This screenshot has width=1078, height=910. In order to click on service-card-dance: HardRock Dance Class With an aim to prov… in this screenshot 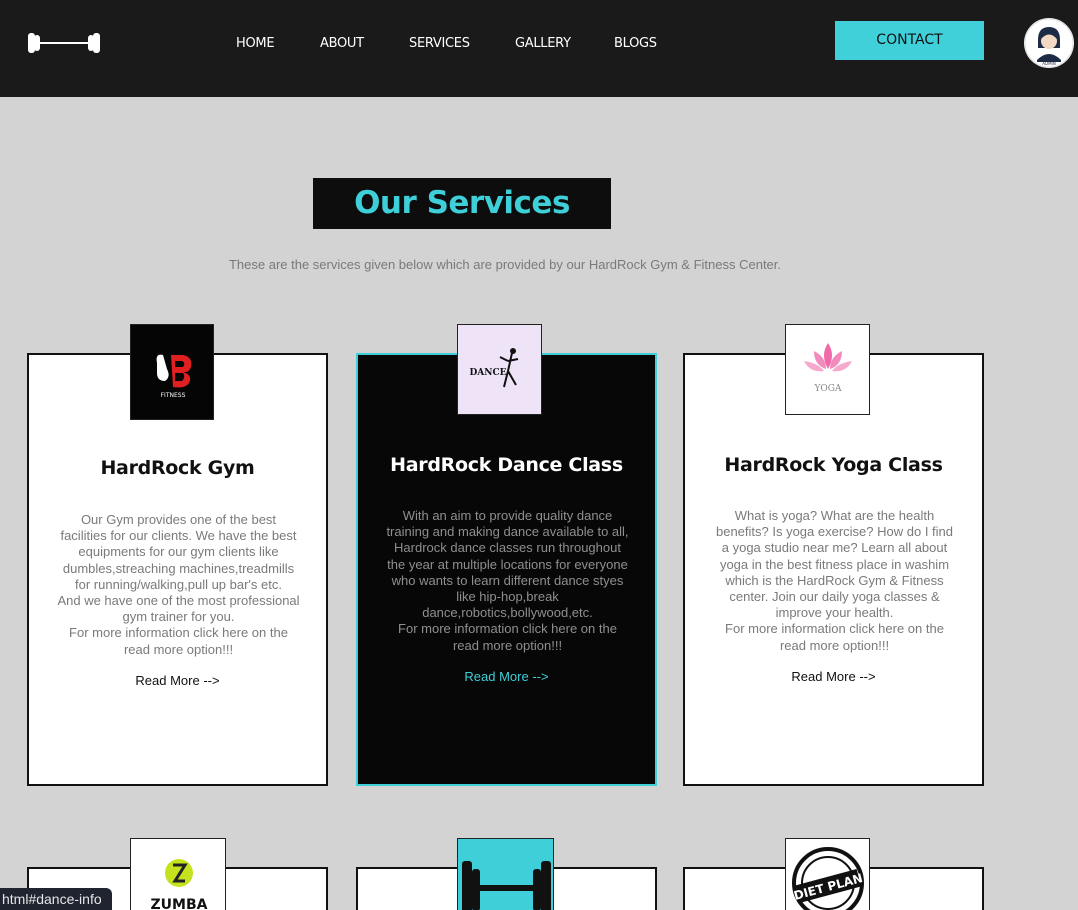, I will do `click(506, 569)`.